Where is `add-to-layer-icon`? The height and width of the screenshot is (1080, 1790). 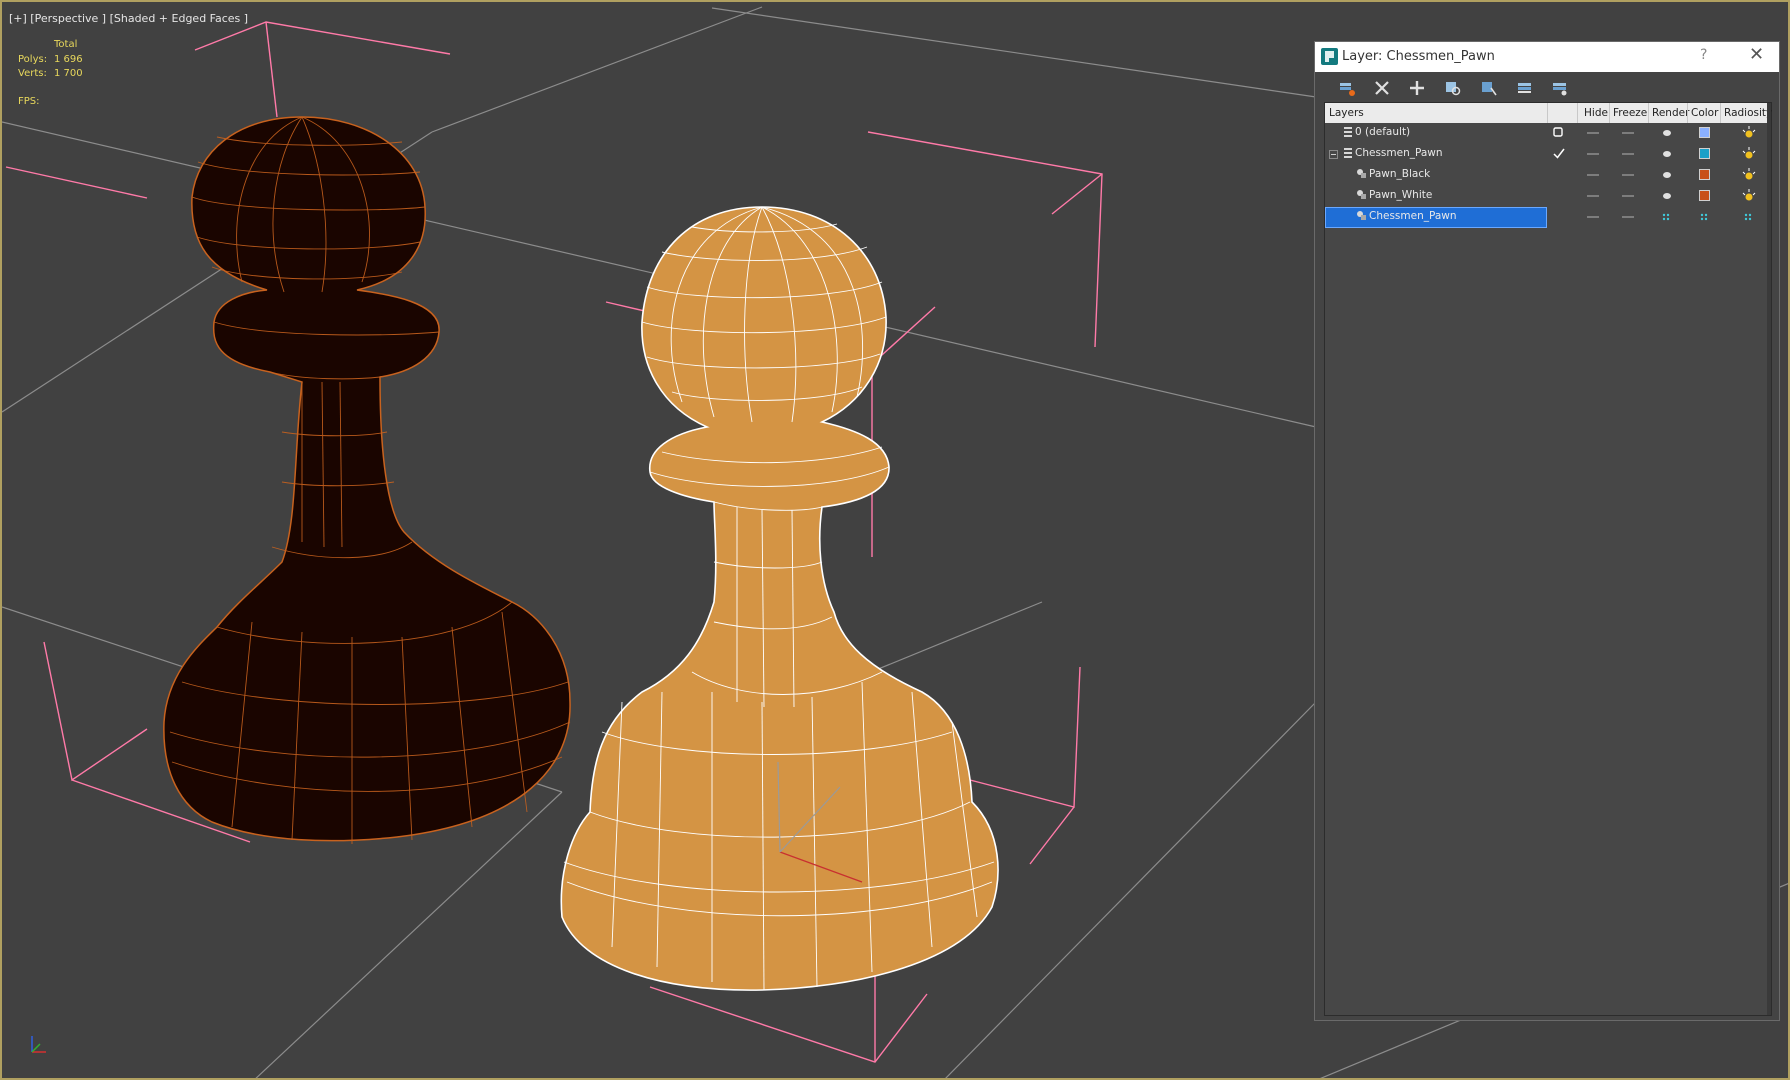 add-to-layer-icon is located at coordinates (1417, 88).